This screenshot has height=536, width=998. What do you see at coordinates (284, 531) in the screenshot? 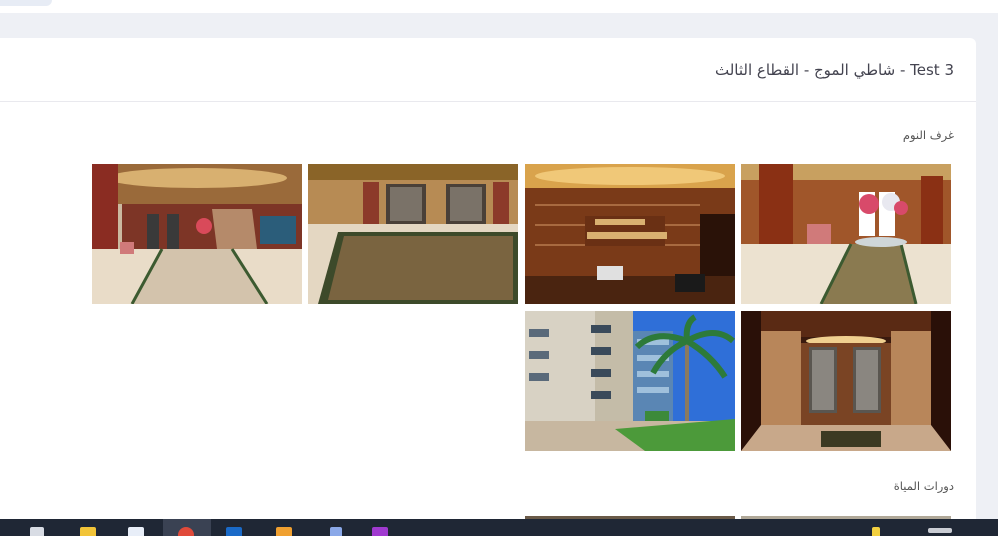
I see `paint-icon` at bounding box center [284, 531].